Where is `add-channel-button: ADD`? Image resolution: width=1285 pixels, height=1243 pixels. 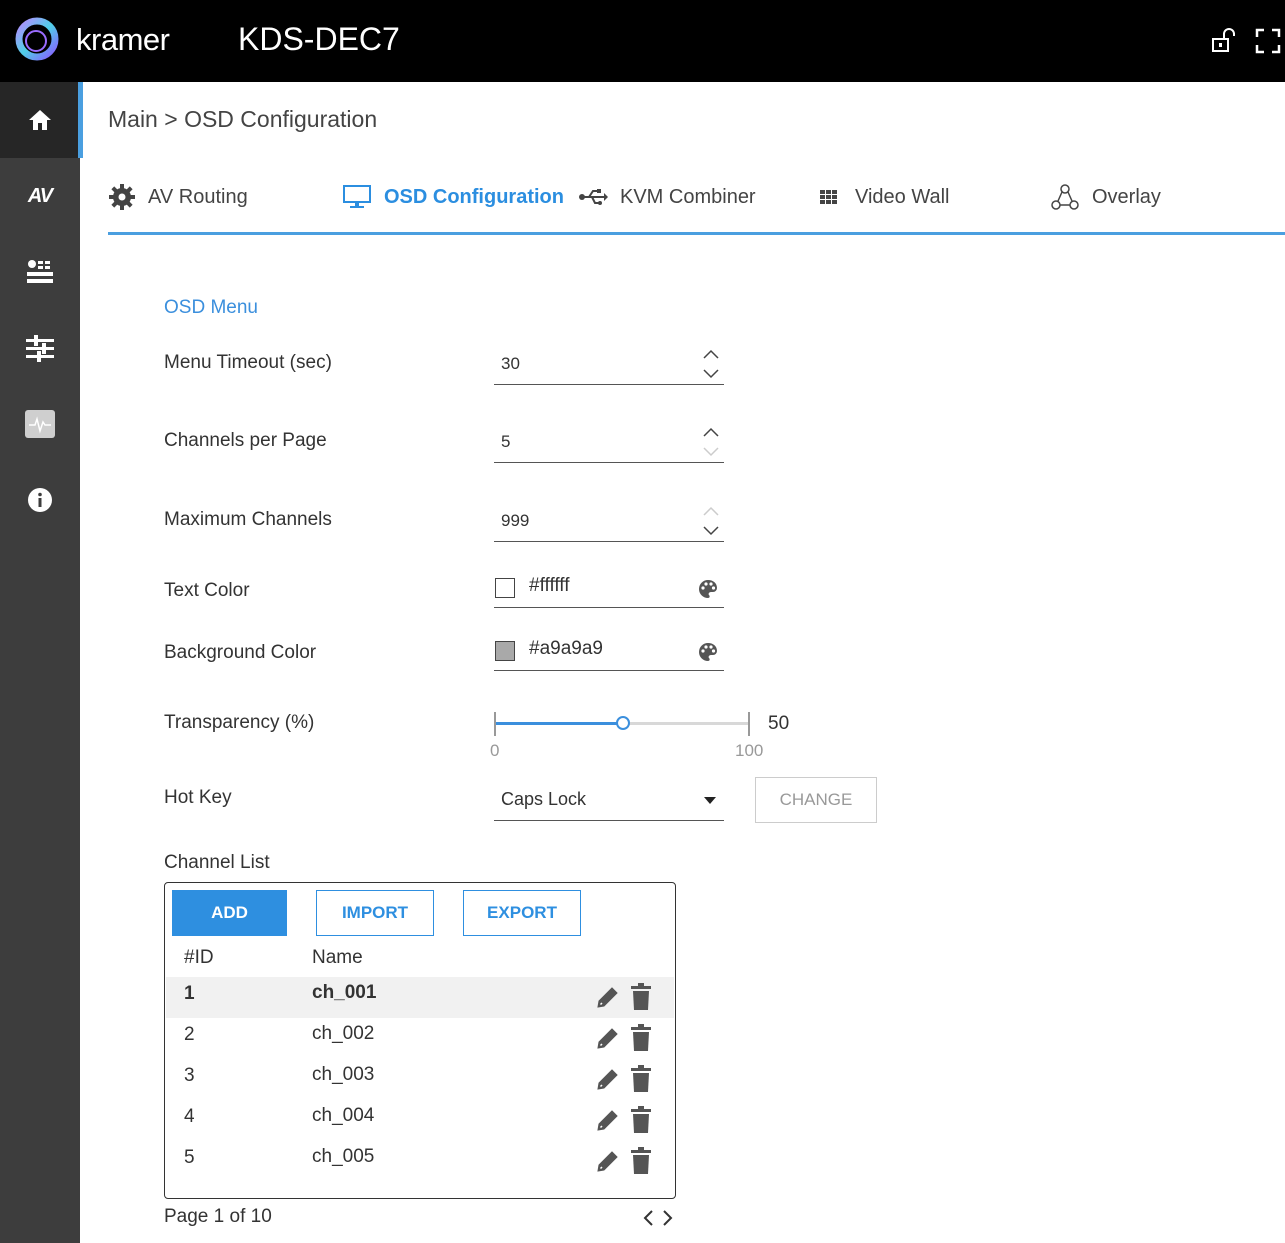
add-channel-button: ADD is located at coordinates (229, 913).